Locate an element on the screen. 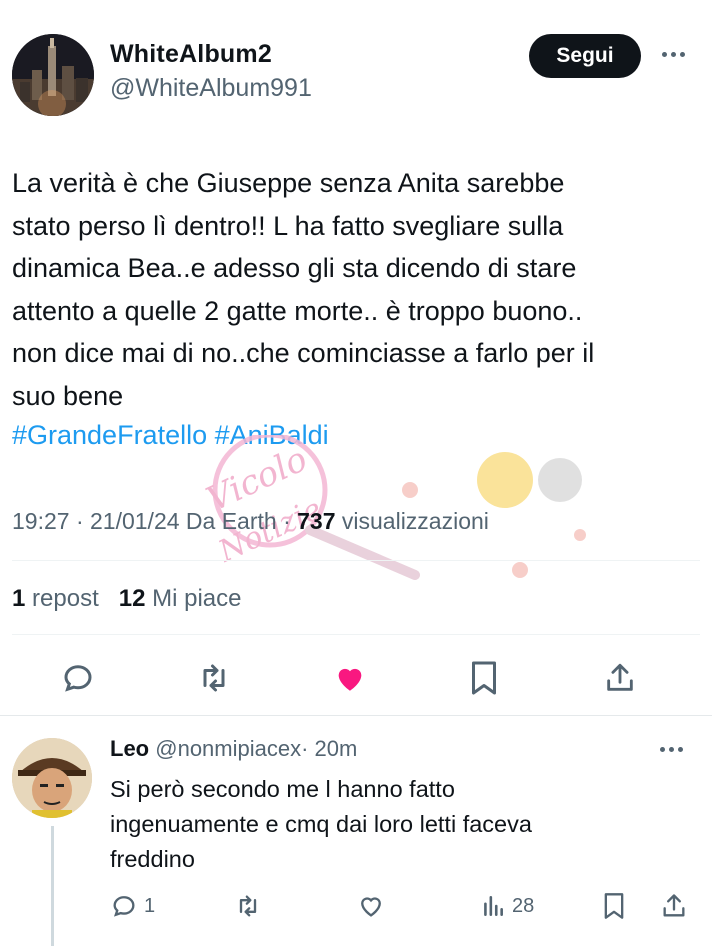  reply-views-count: 28 is located at coordinates (523, 905).